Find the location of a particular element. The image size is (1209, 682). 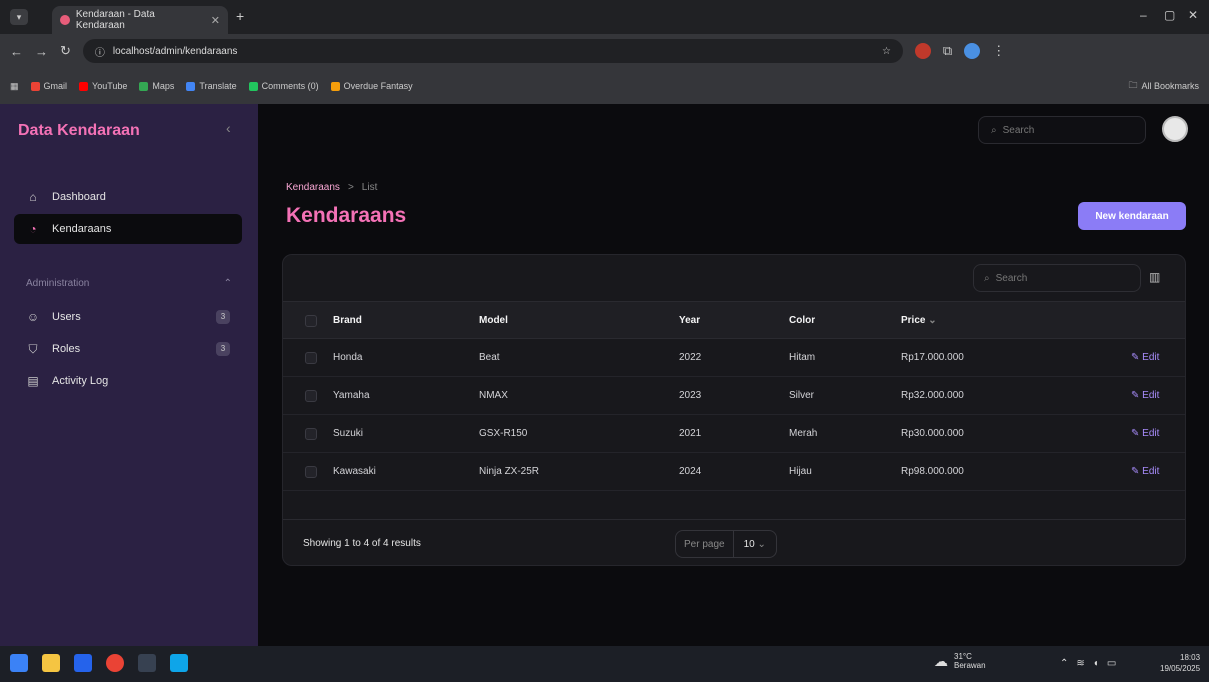

column-header-model: Model is located at coordinates (493, 321).